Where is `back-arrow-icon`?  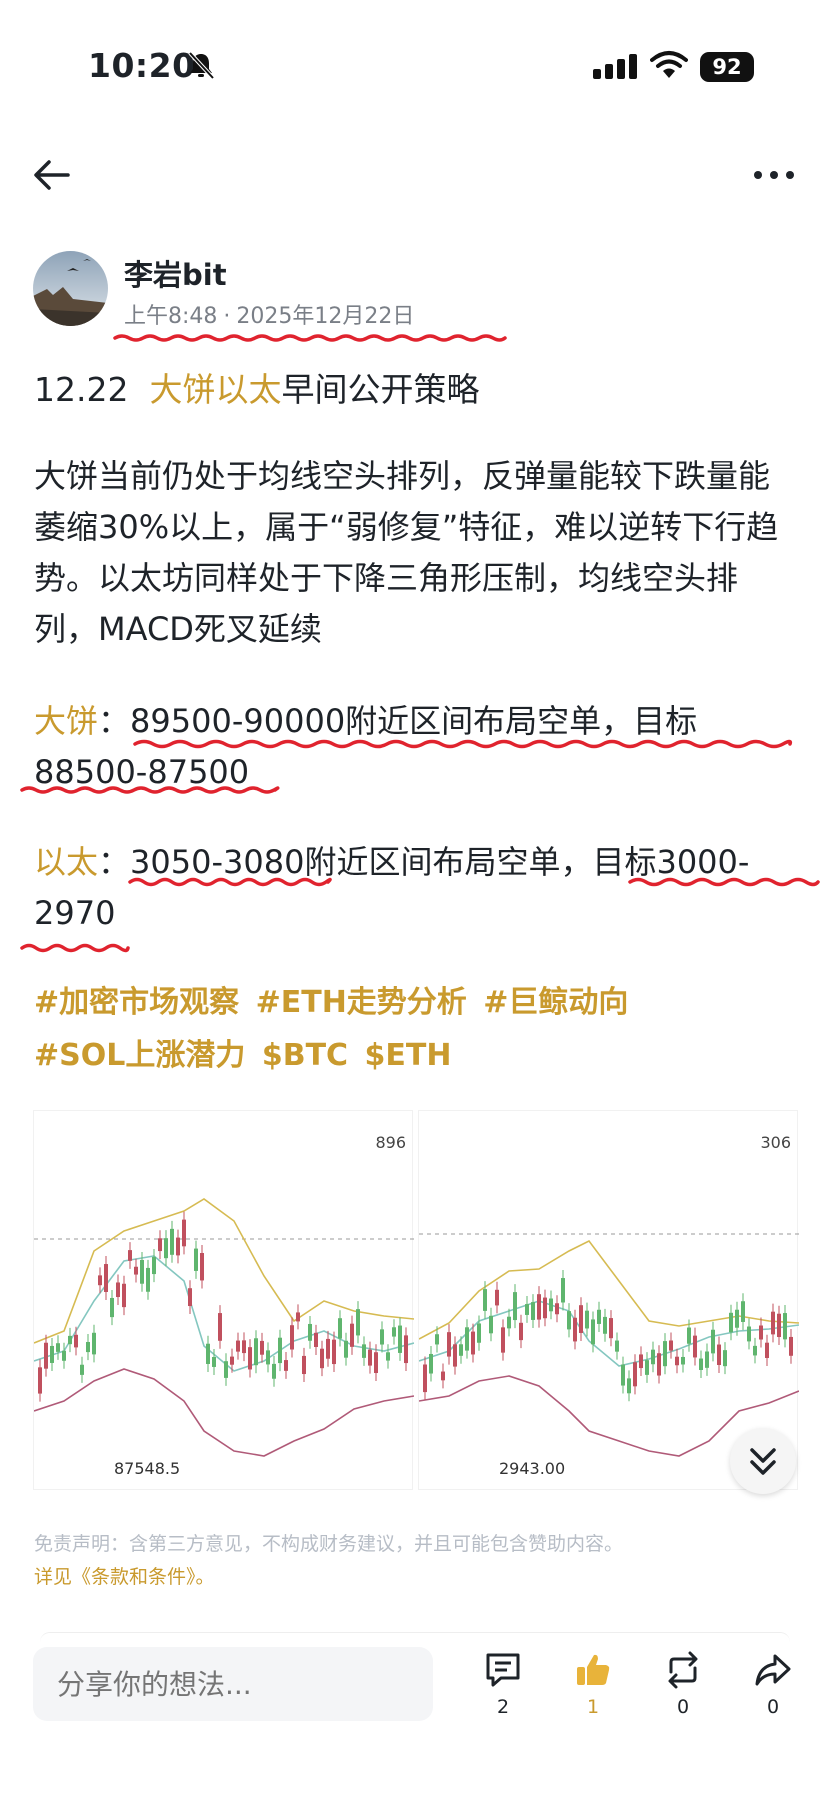 back-arrow-icon is located at coordinates (52, 175).